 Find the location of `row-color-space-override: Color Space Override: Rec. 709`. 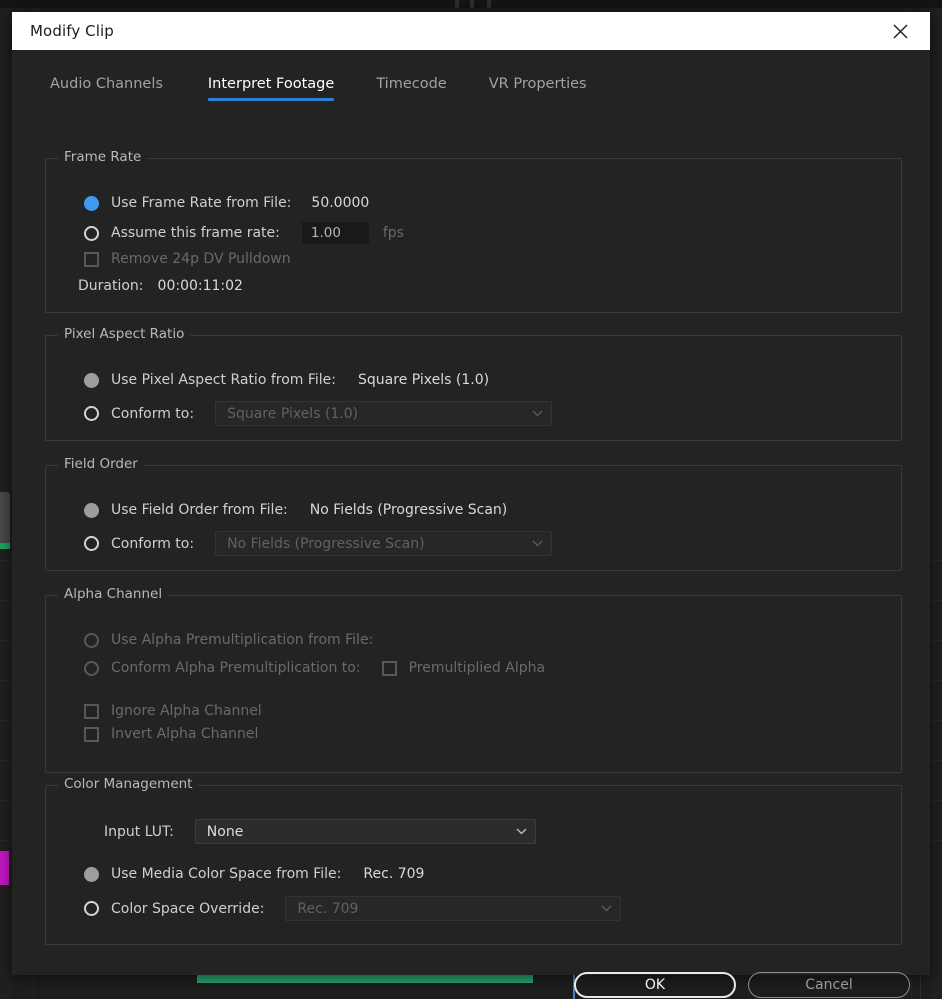

row-color-space-override: Color Space Override: Rec. 709 is located at coordinates (353, 908).